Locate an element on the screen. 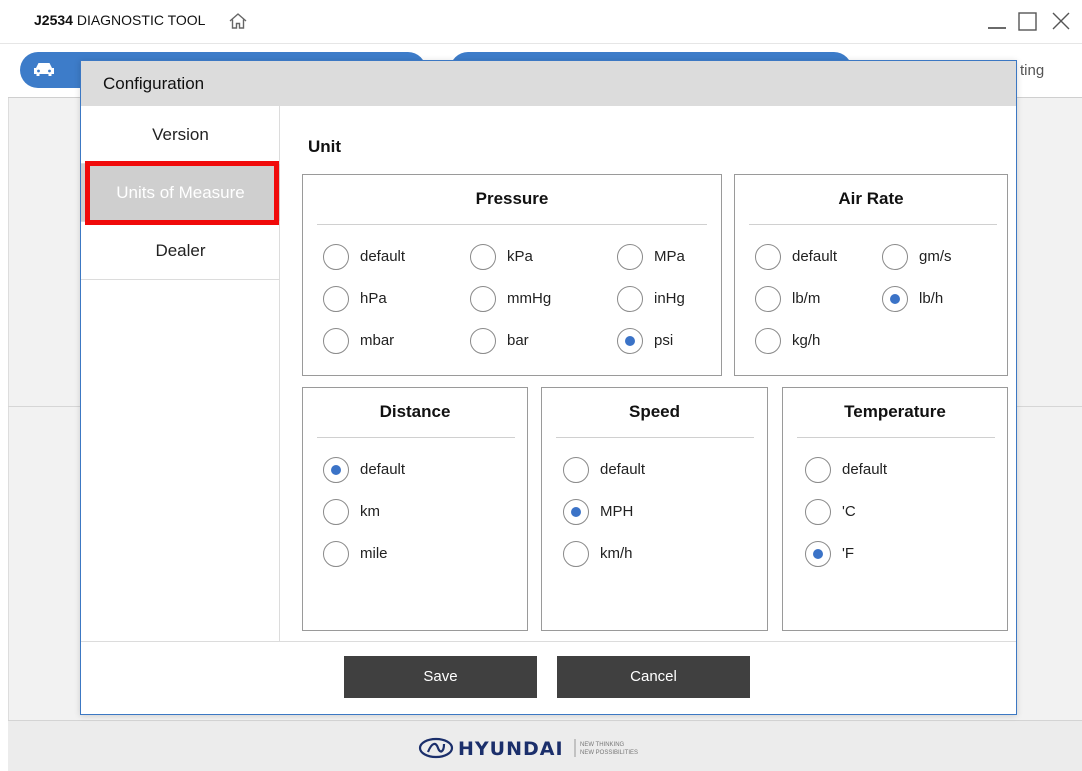 This screenshot has height=771, width=1082. option-label: kPa is located at coordinates (520, 256).